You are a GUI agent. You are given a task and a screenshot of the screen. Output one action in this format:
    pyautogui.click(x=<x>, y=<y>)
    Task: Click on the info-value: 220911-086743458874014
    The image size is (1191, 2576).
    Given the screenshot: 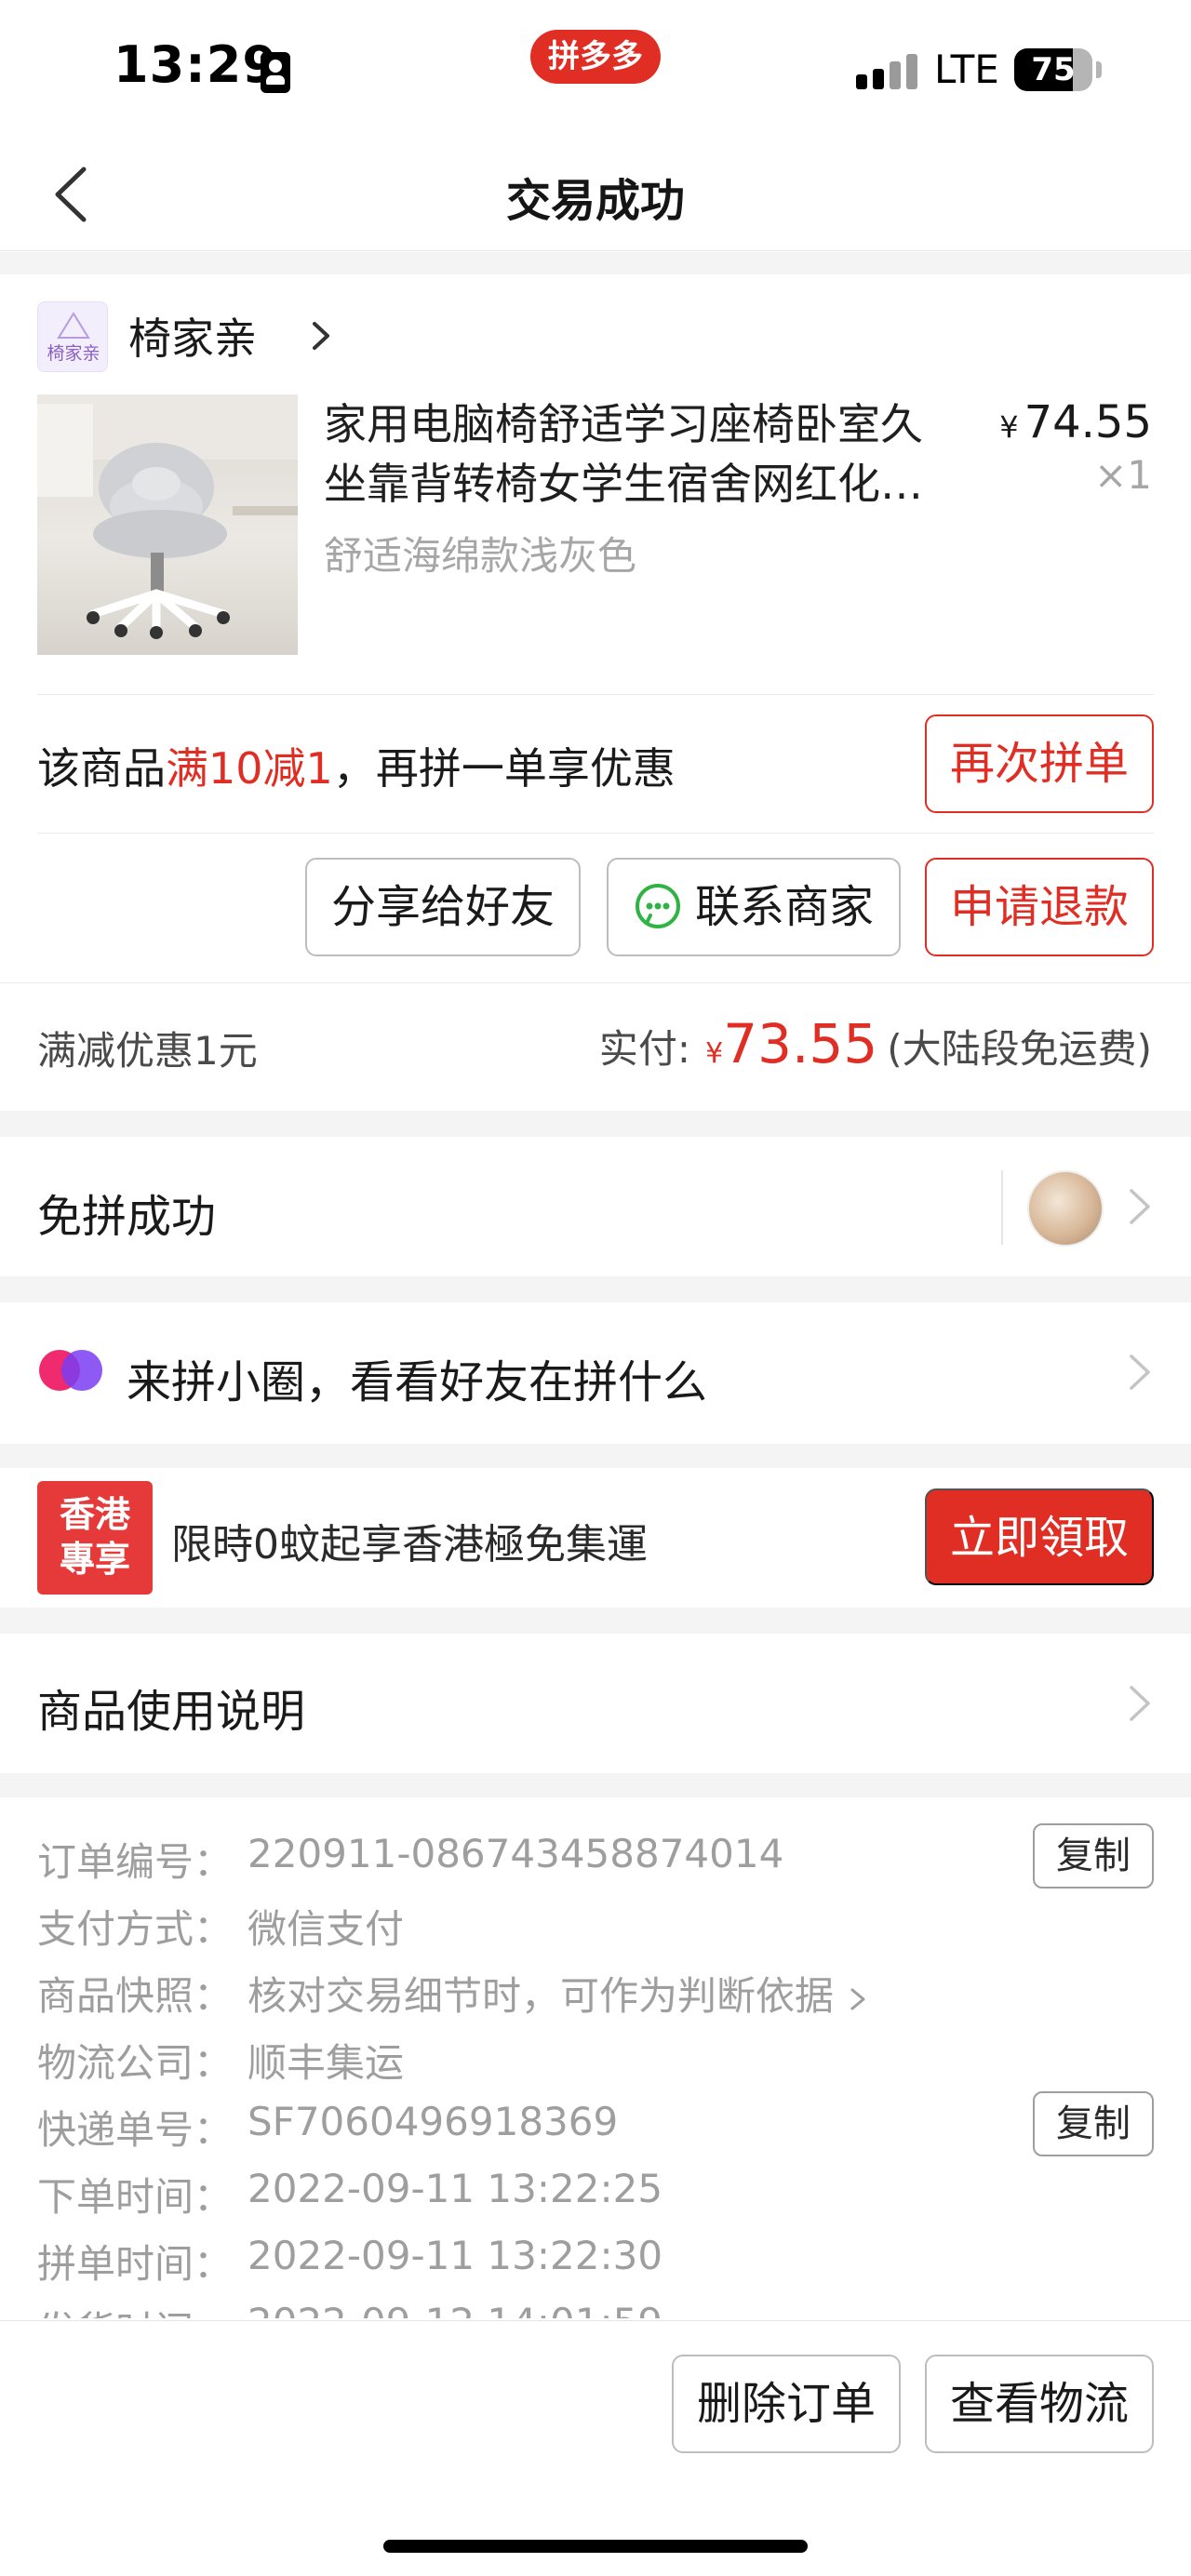 What is the action you would take?
    pyautogui.click(x=516, y=1853)
    